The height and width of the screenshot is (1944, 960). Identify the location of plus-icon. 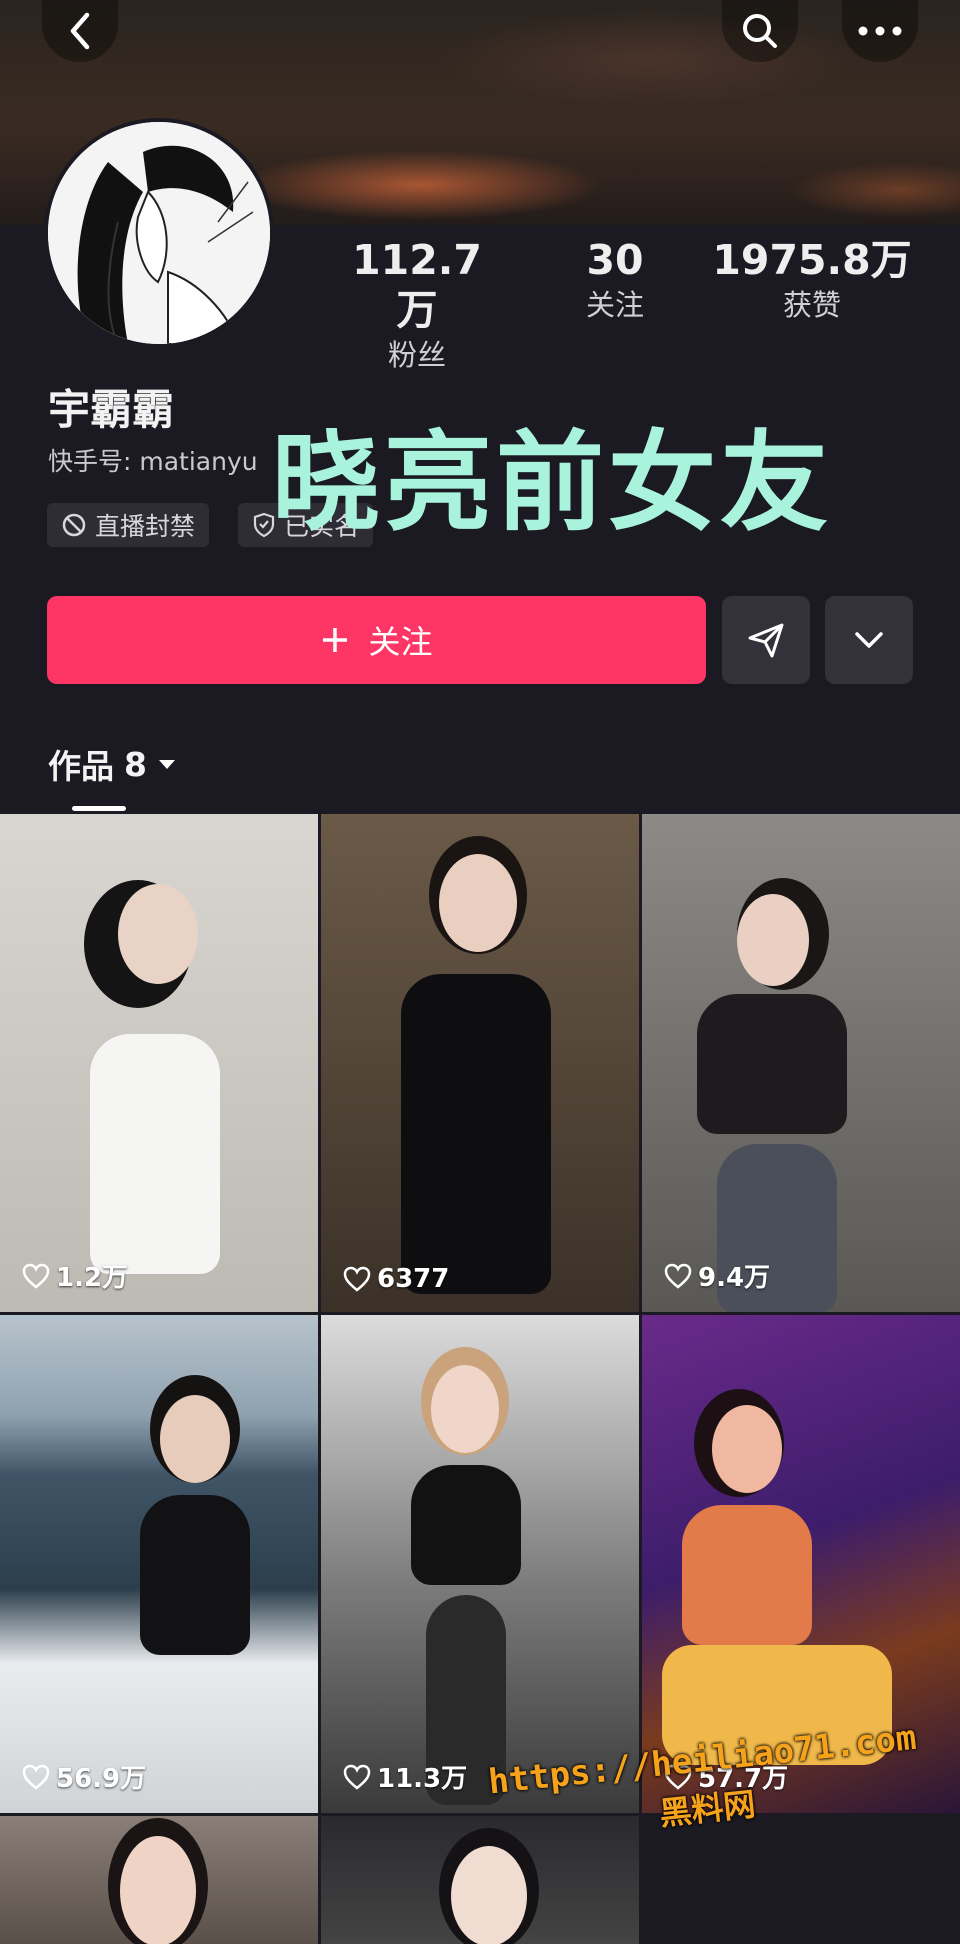
(335, 640).